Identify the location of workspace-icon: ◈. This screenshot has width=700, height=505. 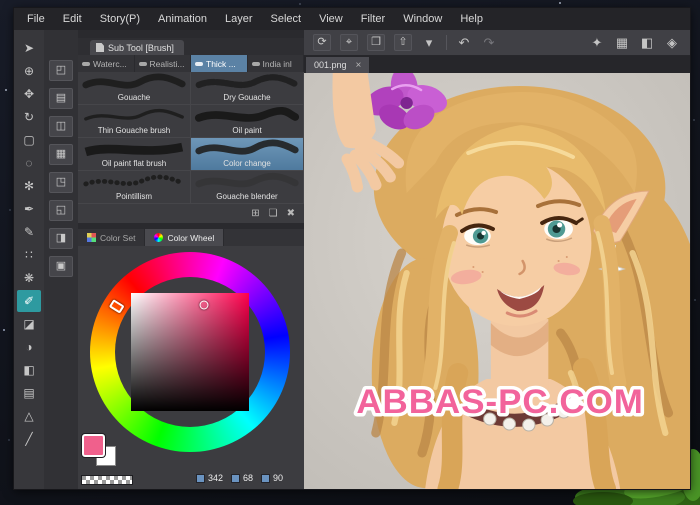
(672, 43).